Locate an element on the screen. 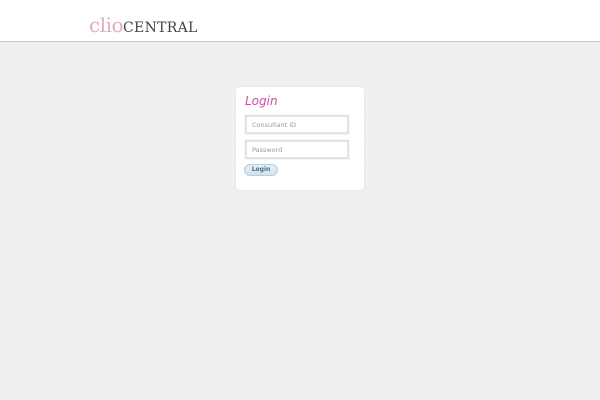 This screenshot has width=600, height=400. clio-central-logo: clioCENTRAL is located at coordinates (143, 25).